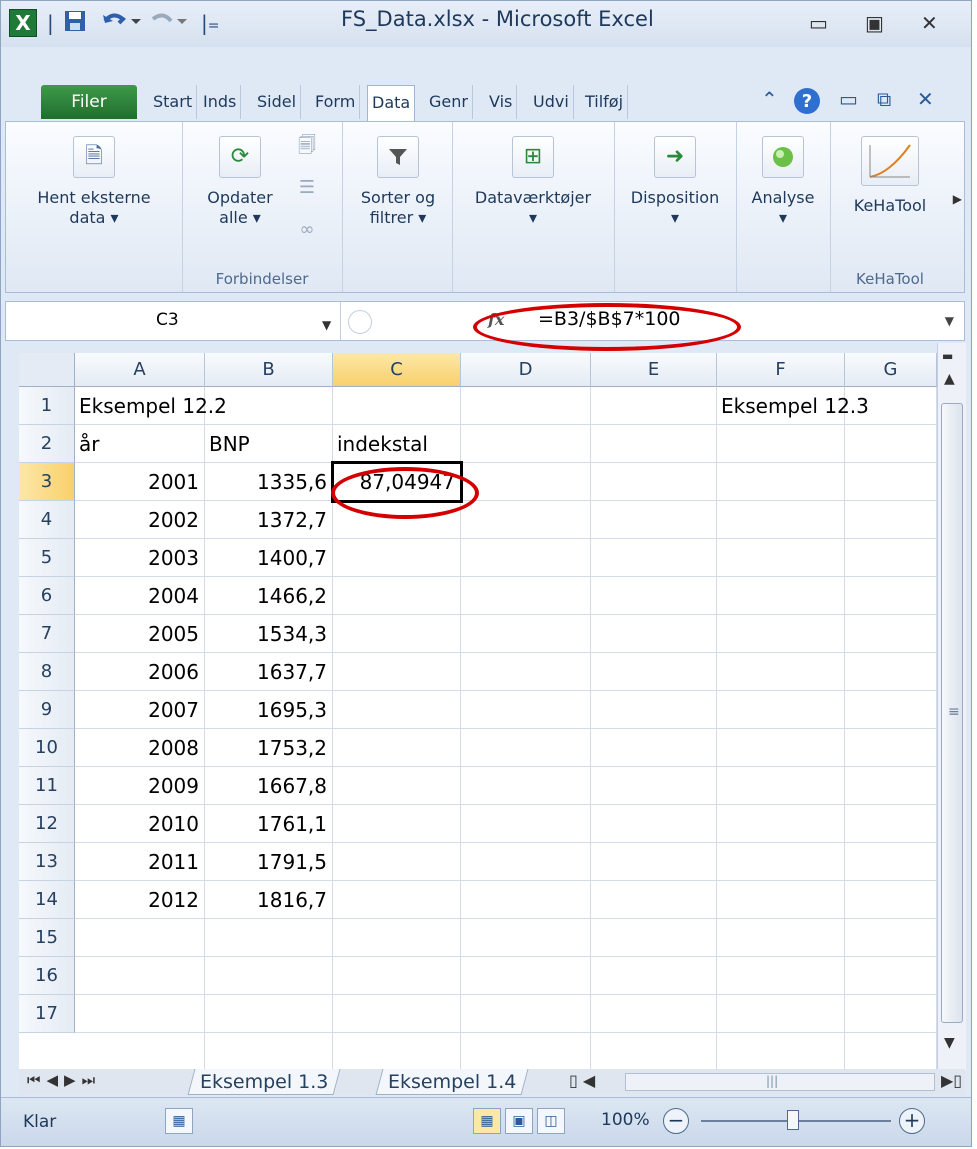  Describe the element at coordinates (949, 1043) in the screenshot. I see `scroll-down-icon: ▼` at that location.